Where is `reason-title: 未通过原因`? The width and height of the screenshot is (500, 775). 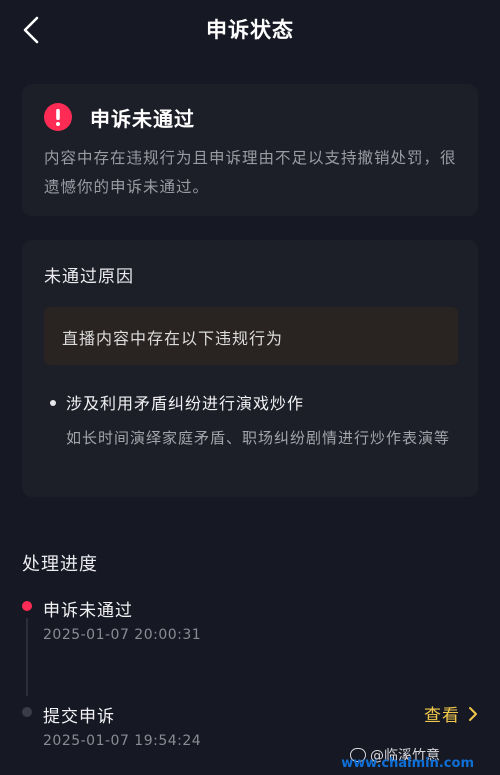 reason-title: 未通过原因 is located at coordinates (89, 277).